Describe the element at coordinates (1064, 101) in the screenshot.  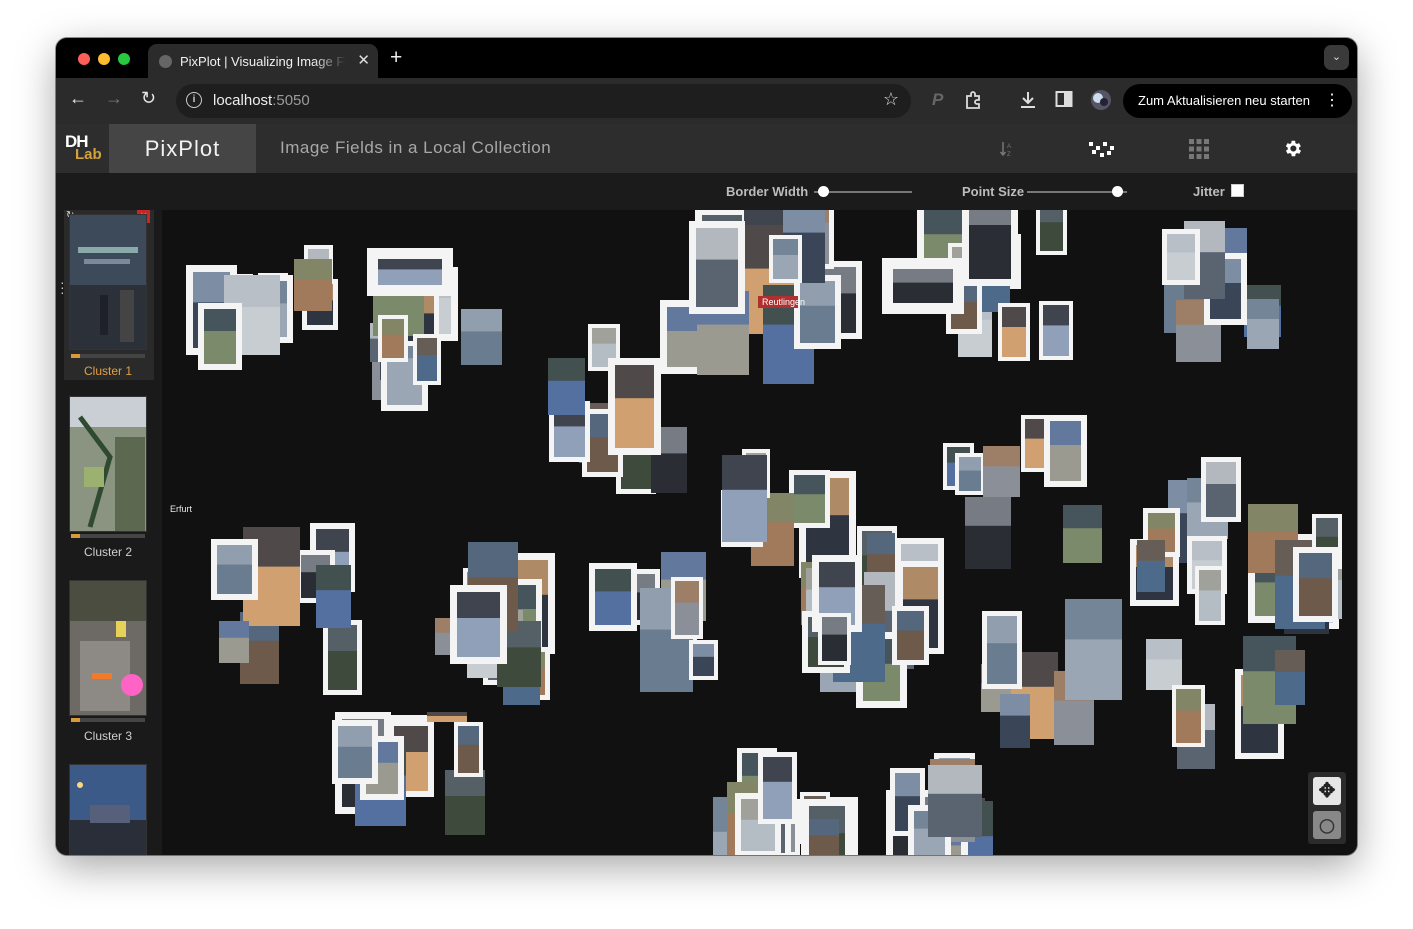
I see `side-panel-icon` at that location.